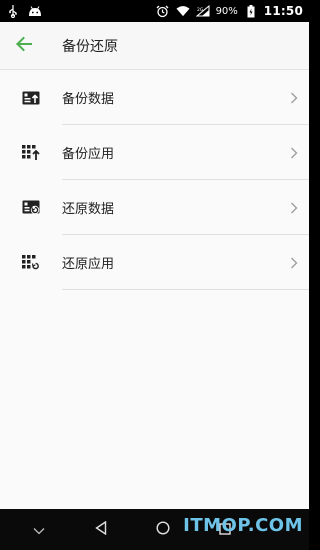  What do you see at coordinates (154, 529) in the screenshot?
I see `navigation-bar: ITMOP.COM` at bounding box center [154, 529].